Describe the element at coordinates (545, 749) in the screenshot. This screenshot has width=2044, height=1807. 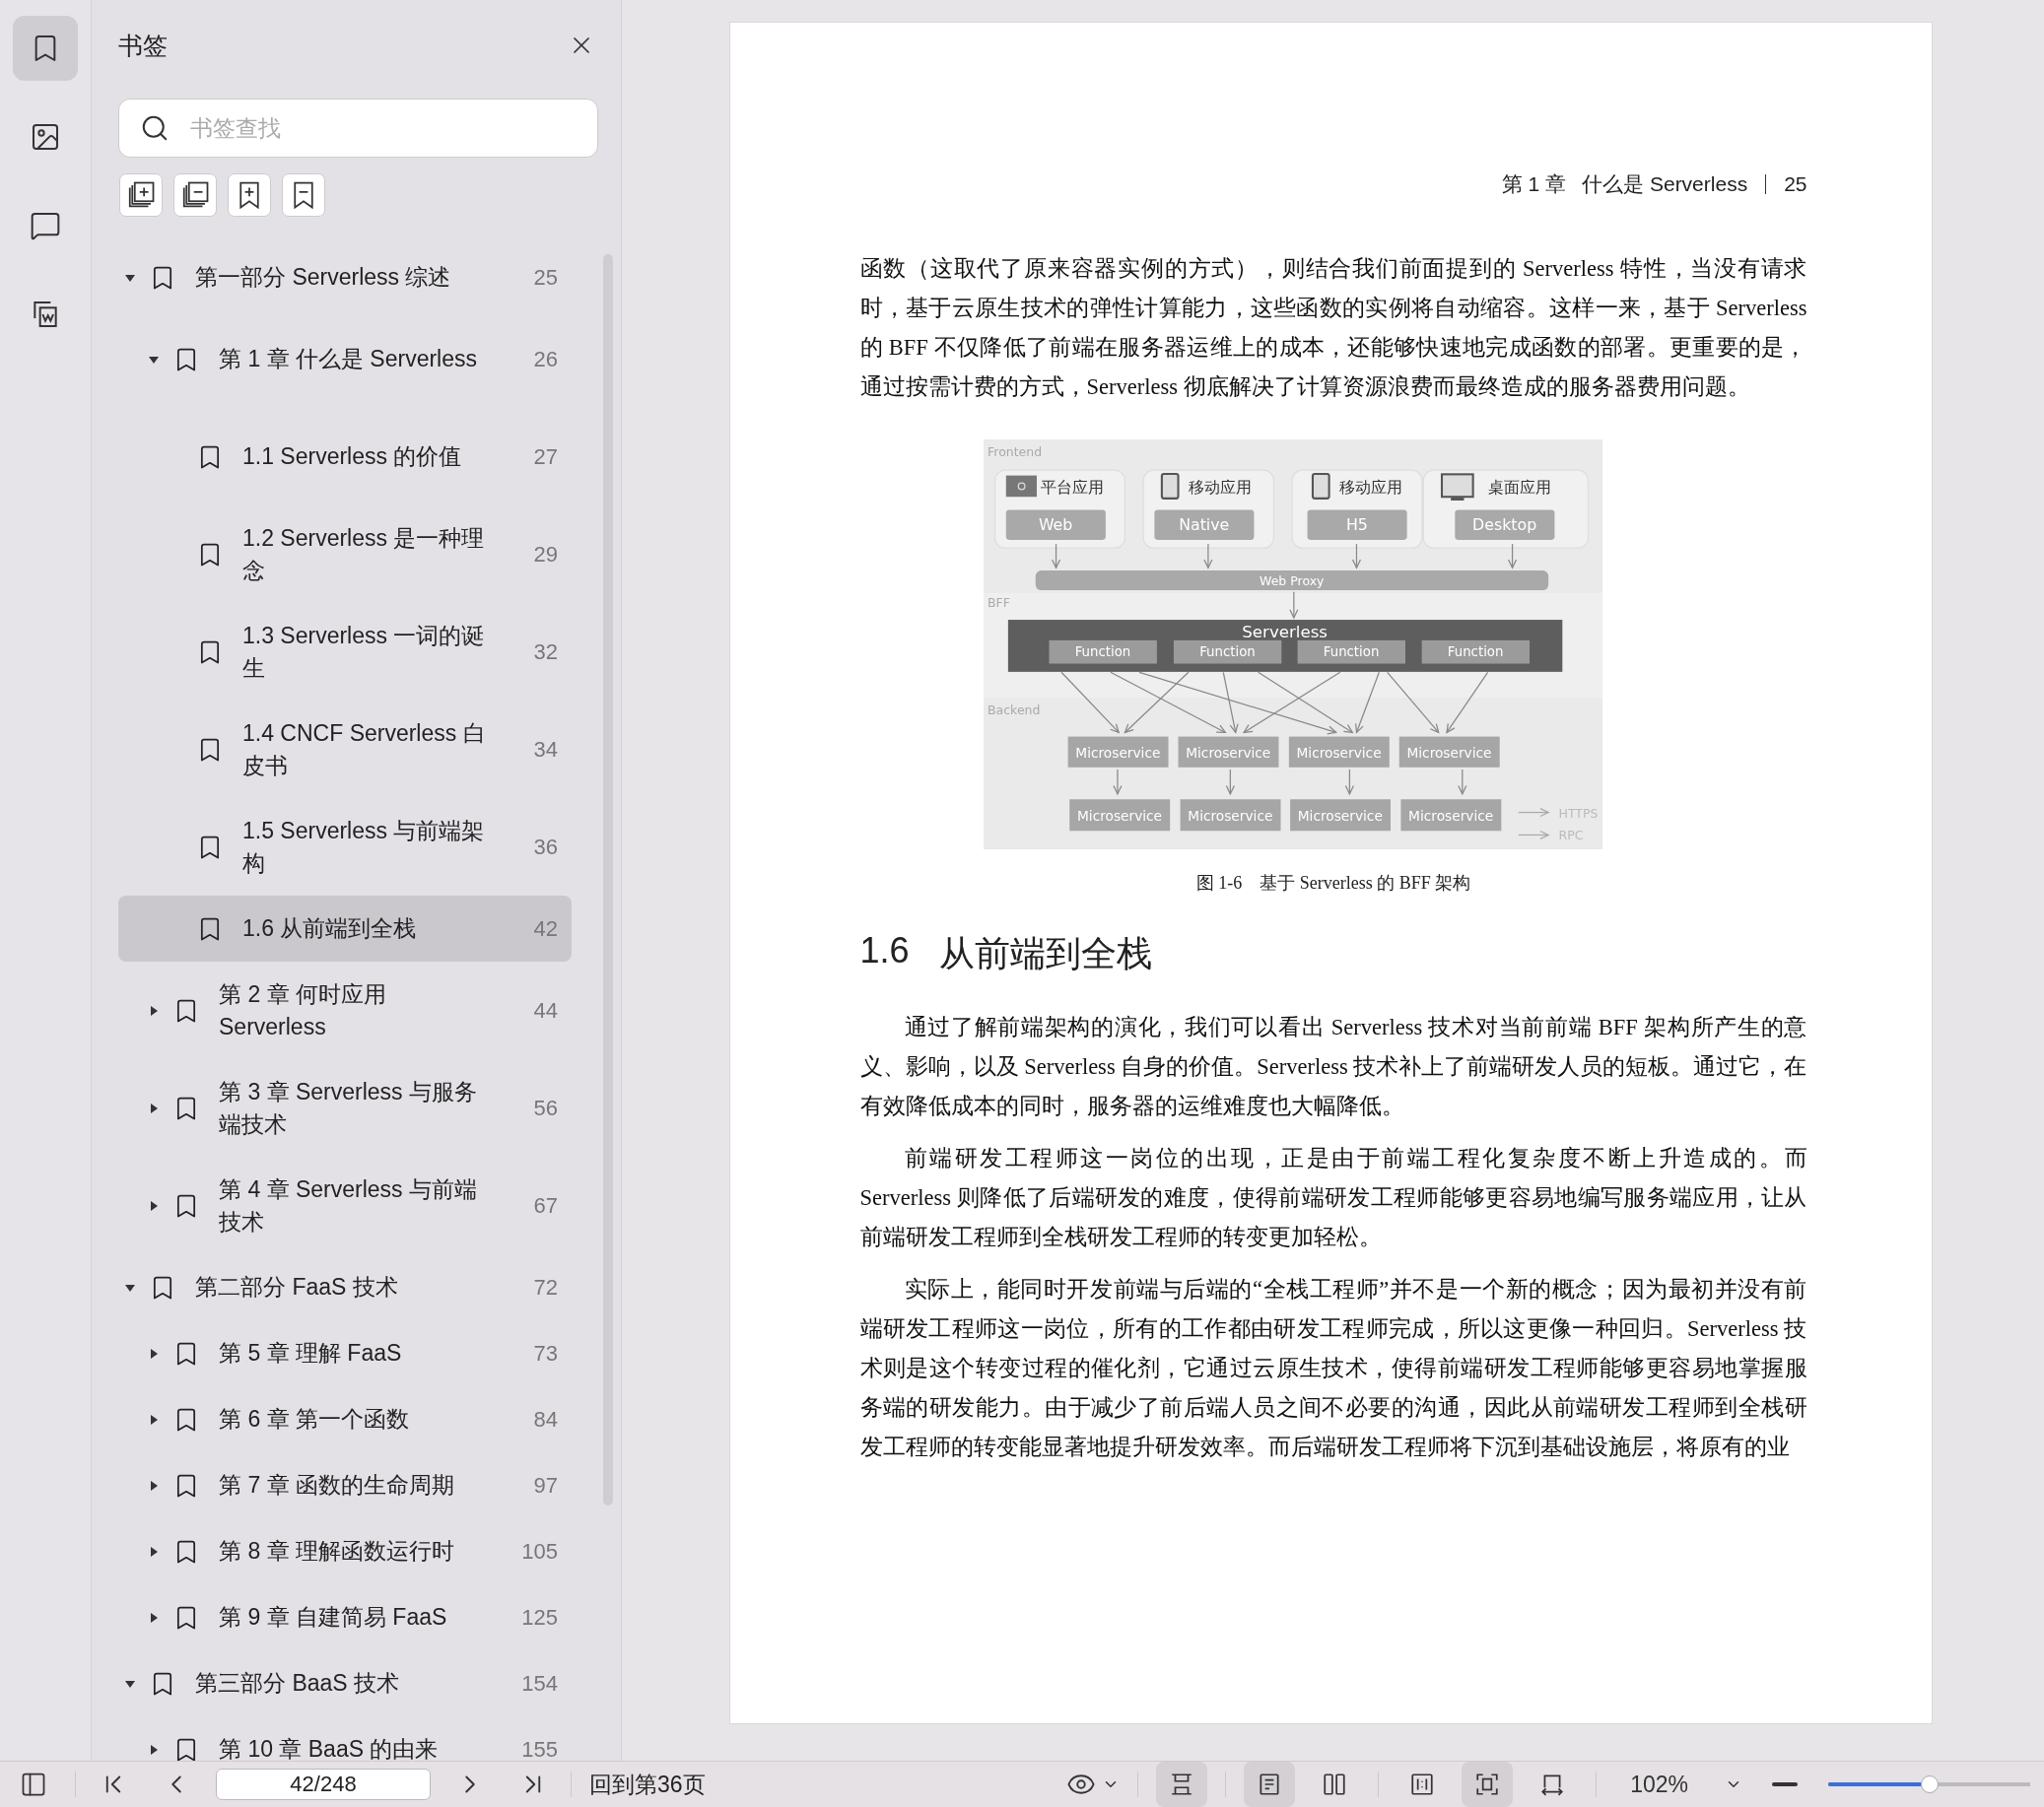
I see `page-number: 34` at that location.